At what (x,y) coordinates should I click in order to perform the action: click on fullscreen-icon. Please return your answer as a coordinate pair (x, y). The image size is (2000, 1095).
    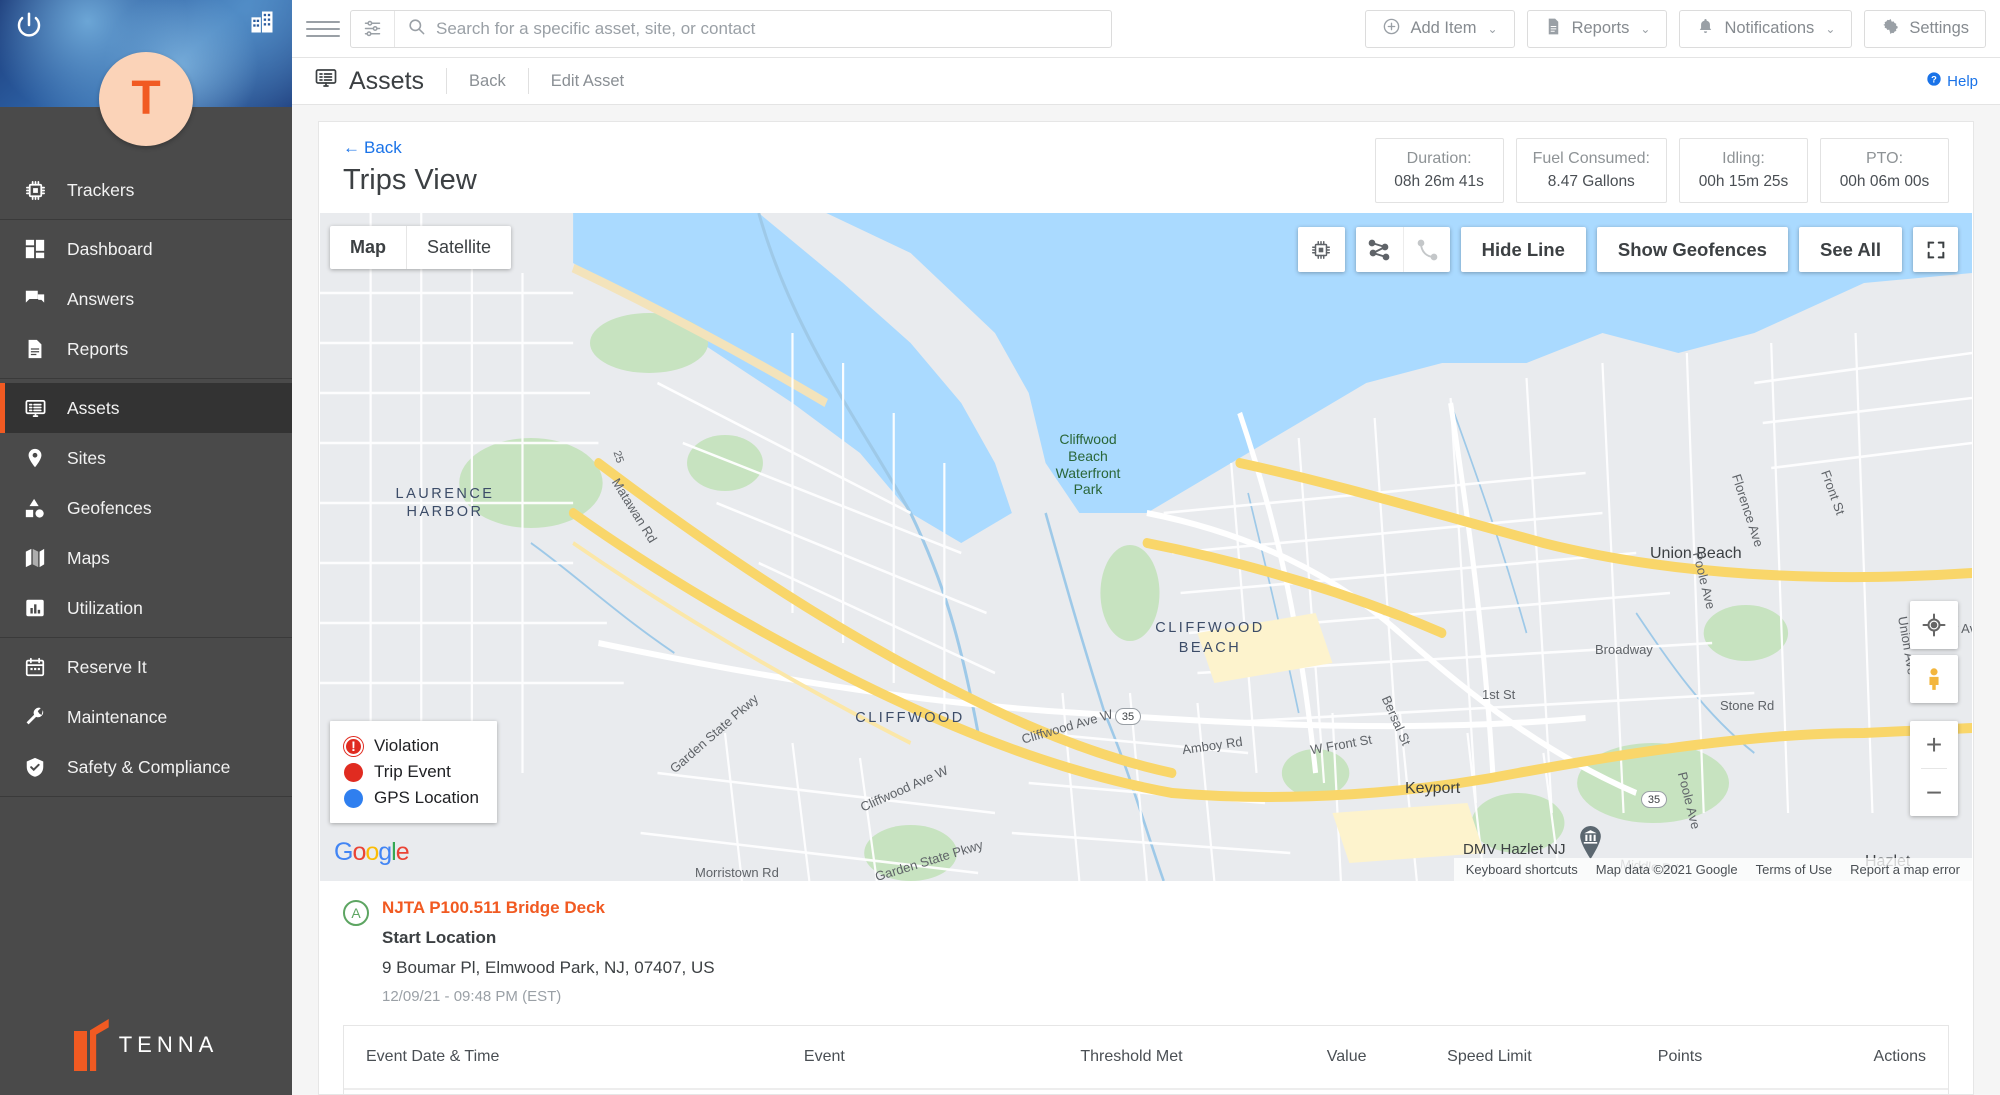
    Looking at the image, I should click on (1935, 249).